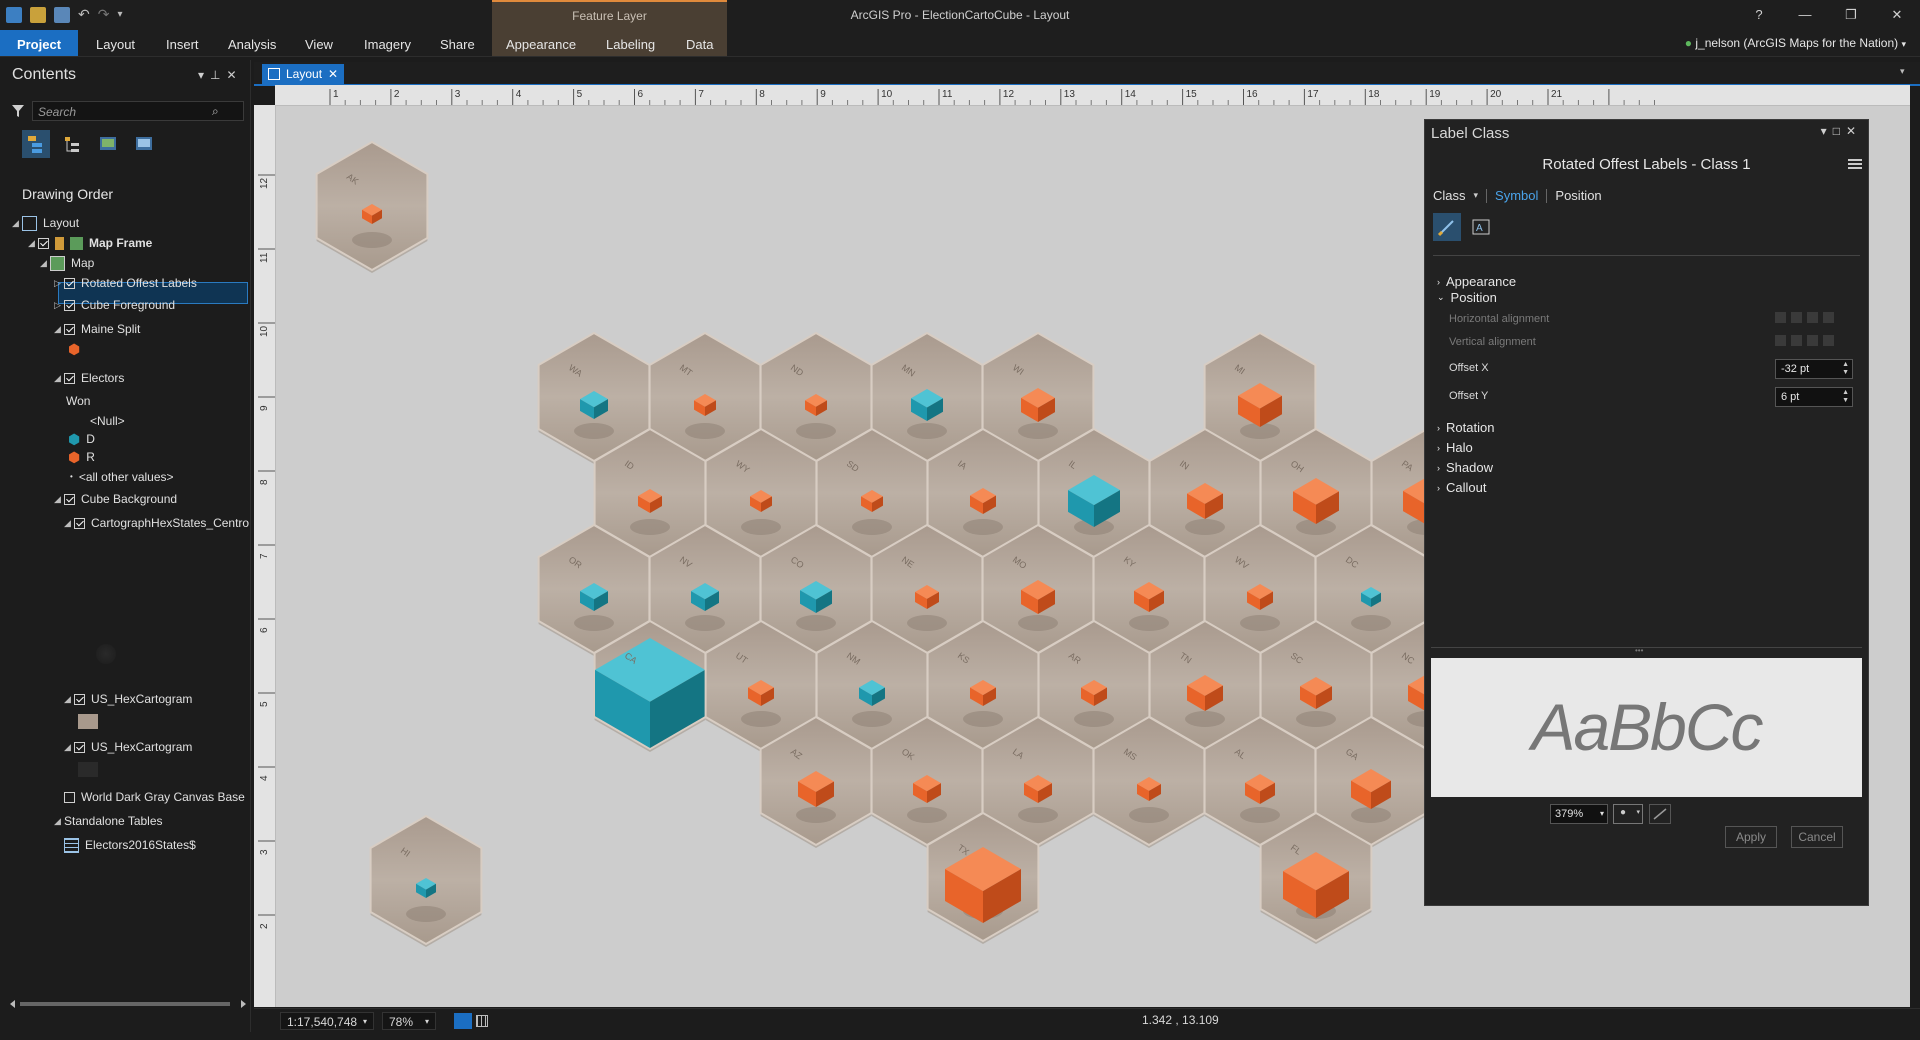  I want to click on customize-qat-icon: ▾, so click(119, 14).